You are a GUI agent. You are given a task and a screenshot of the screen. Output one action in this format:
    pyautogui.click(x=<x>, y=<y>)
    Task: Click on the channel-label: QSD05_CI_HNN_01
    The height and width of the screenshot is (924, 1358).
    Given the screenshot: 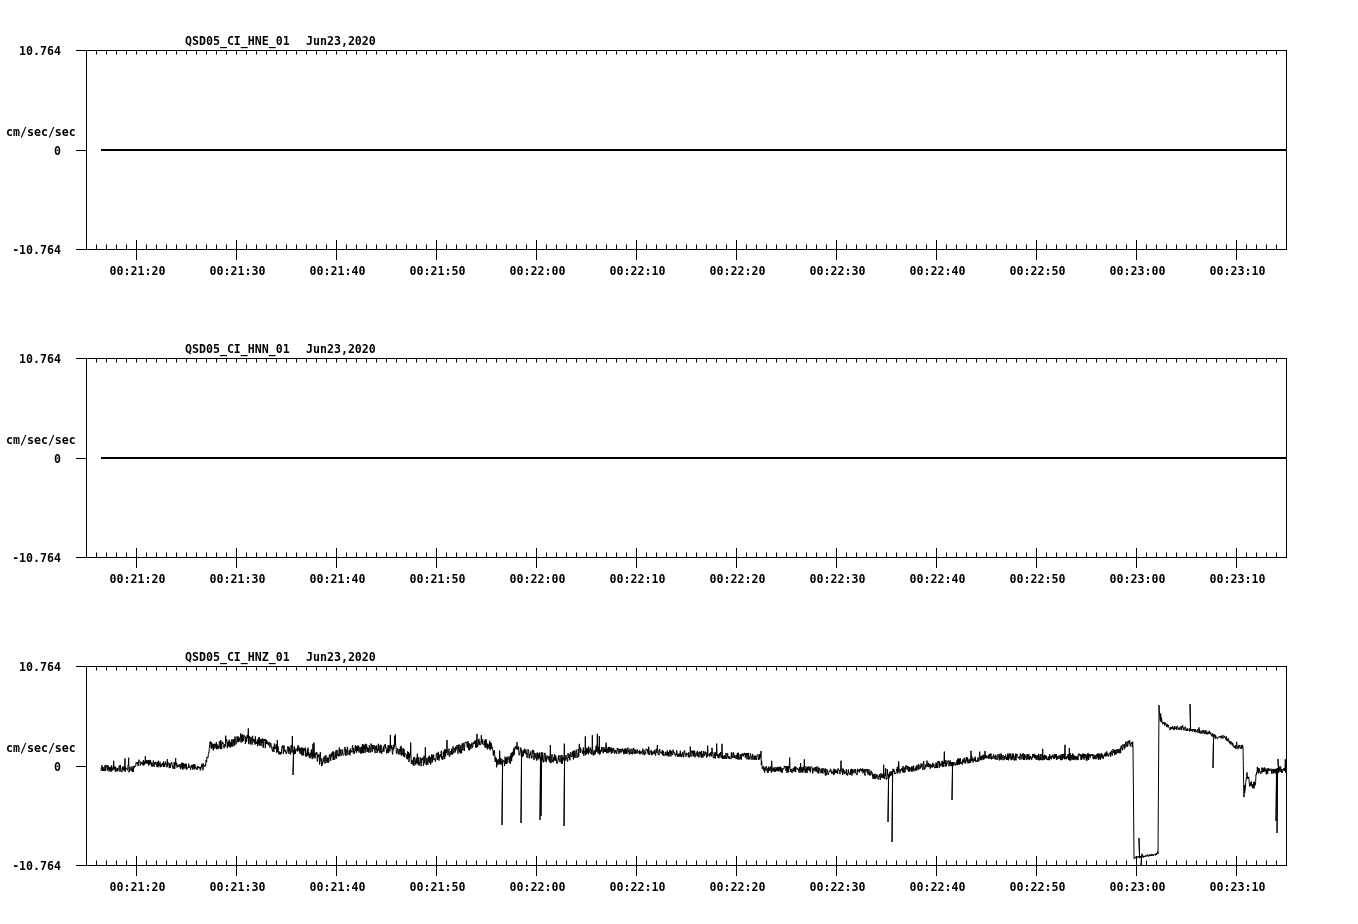 What is the action you would take?
    pyautogui.click(x=237, y=349)
    